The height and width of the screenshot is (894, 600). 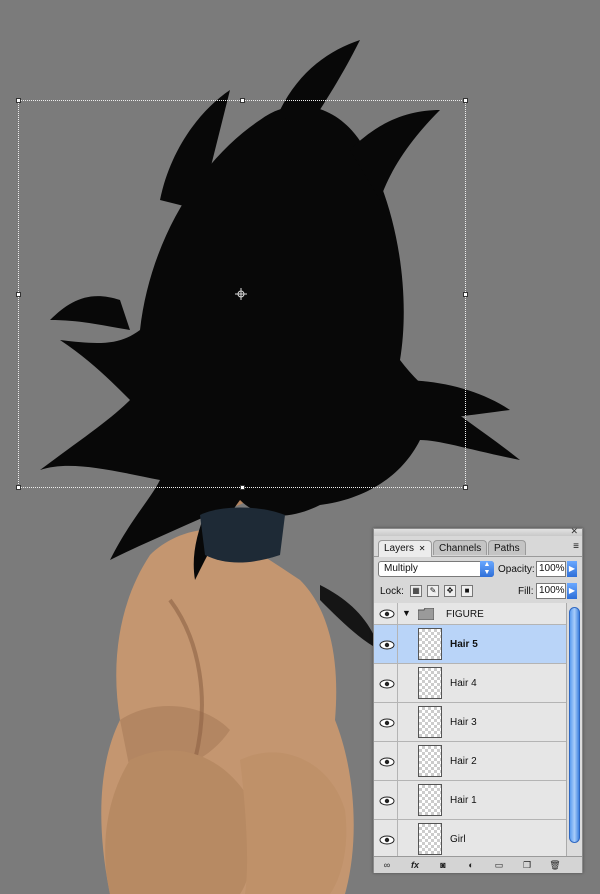 I want to click on panel-close-icon: ✕, so click(x=574, y=531).